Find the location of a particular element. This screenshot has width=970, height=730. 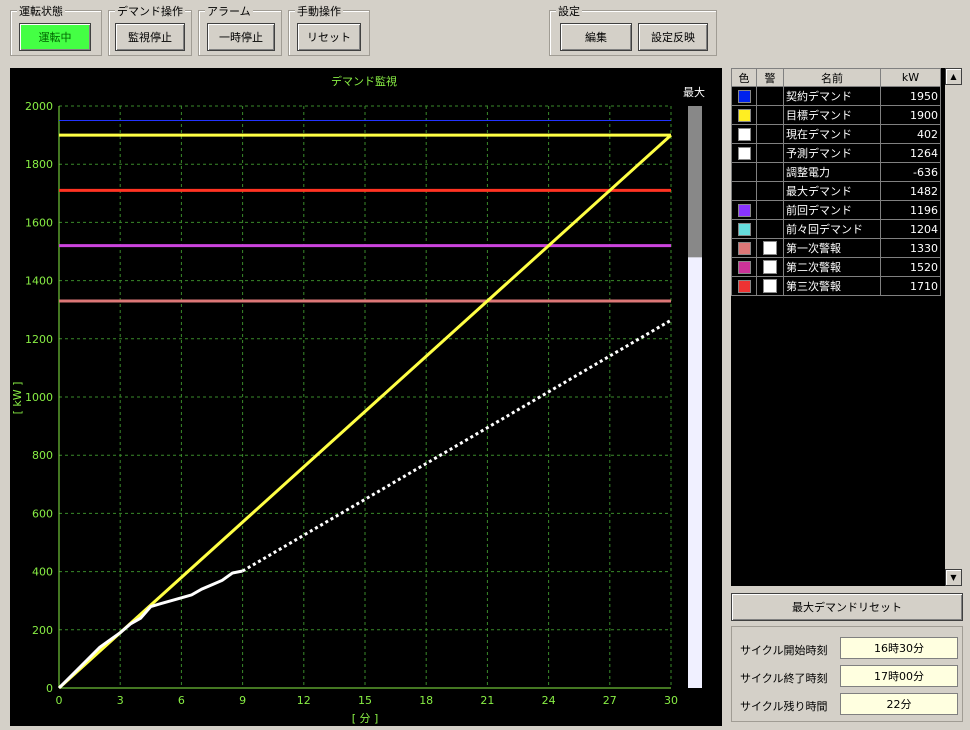

legend-row: 現在デマンド 402 is located at coordinates (836, 134).